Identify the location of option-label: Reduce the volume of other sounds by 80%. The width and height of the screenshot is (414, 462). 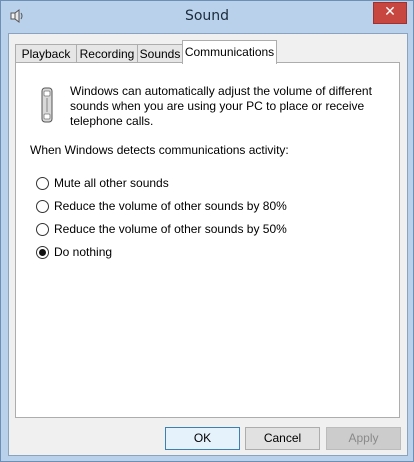
(170, 206).